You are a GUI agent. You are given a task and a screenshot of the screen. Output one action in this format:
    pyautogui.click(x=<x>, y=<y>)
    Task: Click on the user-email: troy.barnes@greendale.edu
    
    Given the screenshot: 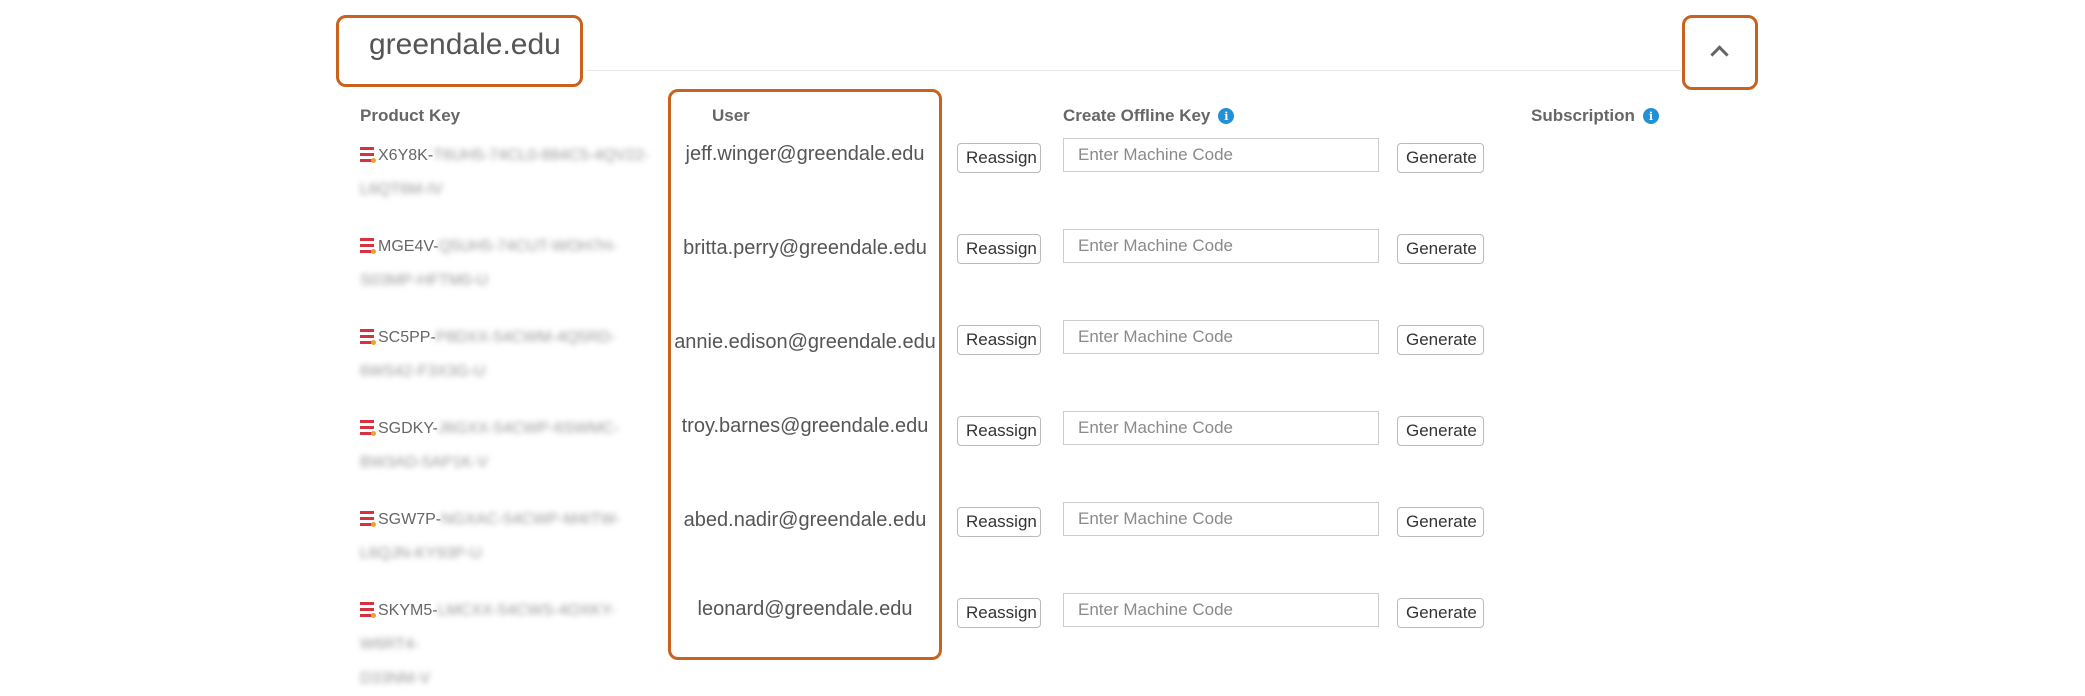 What is the action you would take?
    pyautogui.click(x=805, y=426)
    